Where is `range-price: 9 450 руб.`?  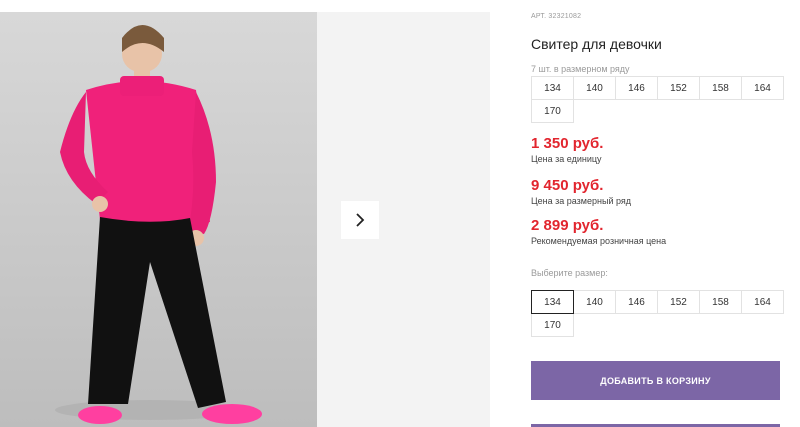
range-price: 9 450 руб. is located at coordinates (567, 185).